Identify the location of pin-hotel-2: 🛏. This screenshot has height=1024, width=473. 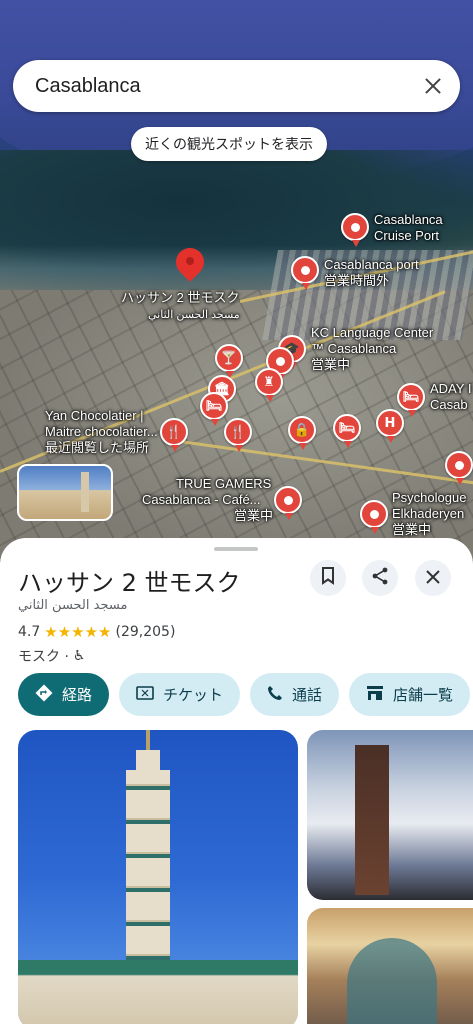
(347, 431).